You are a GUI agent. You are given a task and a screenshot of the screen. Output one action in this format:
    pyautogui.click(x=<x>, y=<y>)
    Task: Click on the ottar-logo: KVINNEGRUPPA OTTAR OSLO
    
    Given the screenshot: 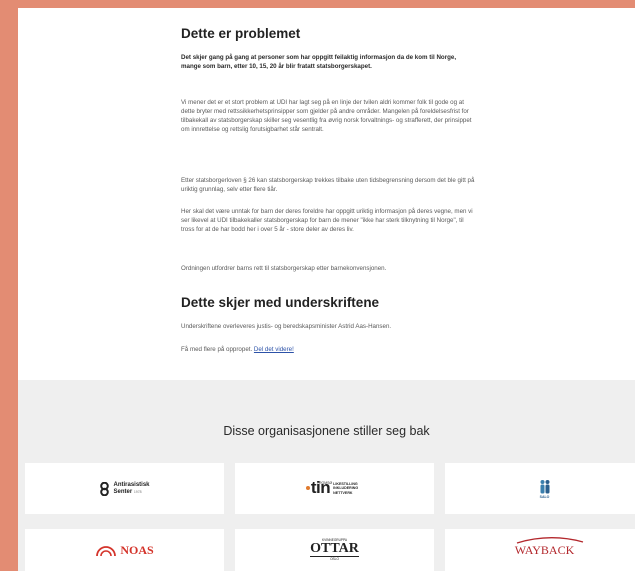 What is the action you would take?
    pyautogui.click(x=334, y=549)
    